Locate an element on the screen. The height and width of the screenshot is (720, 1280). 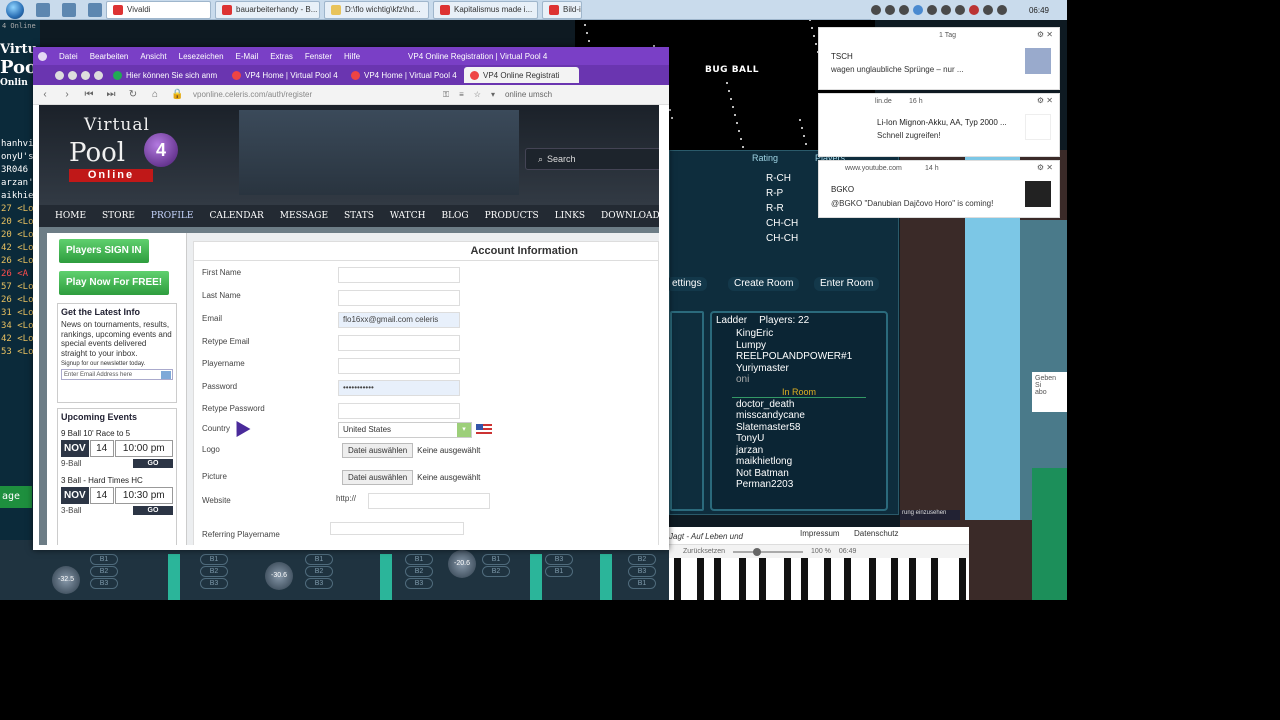
impressum-link: Impressum is located at coordinates (820, 533).